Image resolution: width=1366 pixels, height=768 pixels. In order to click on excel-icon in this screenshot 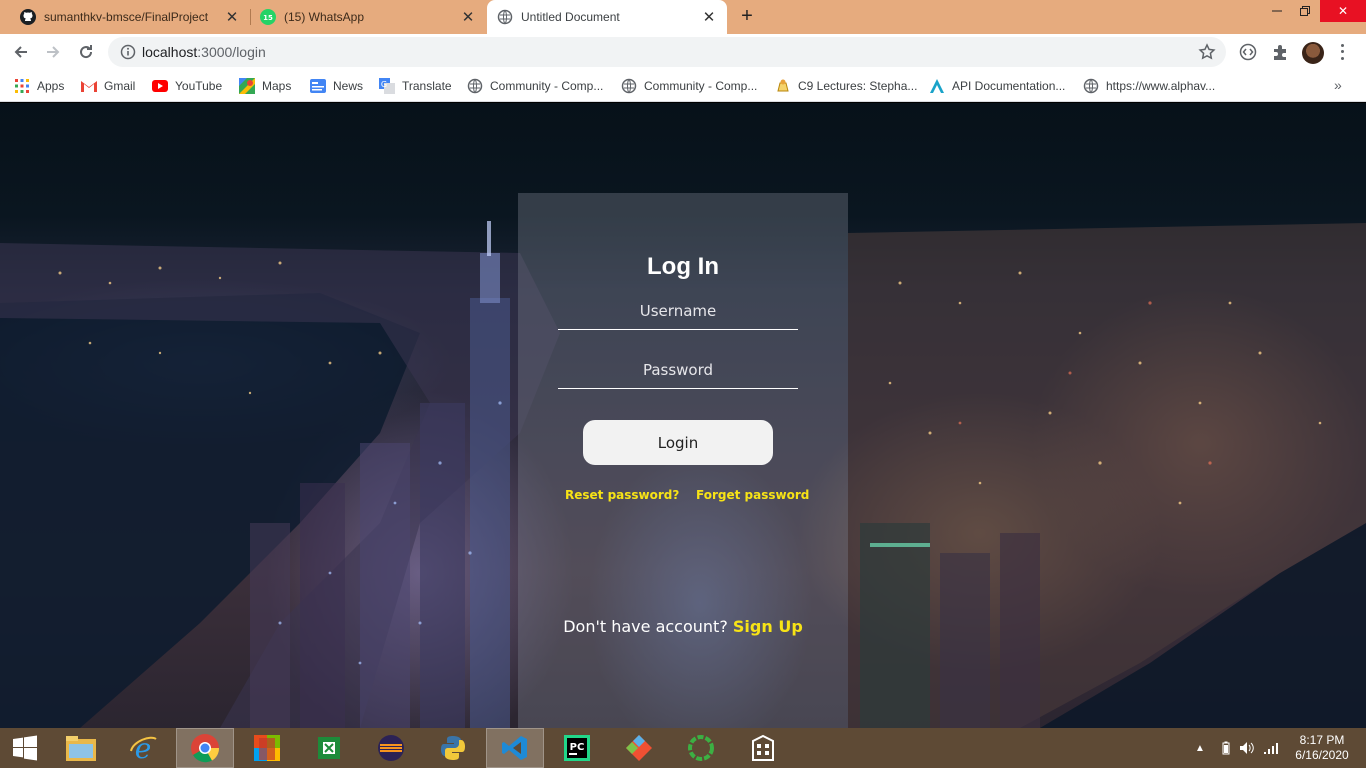, I will do `click(329, 748)`.